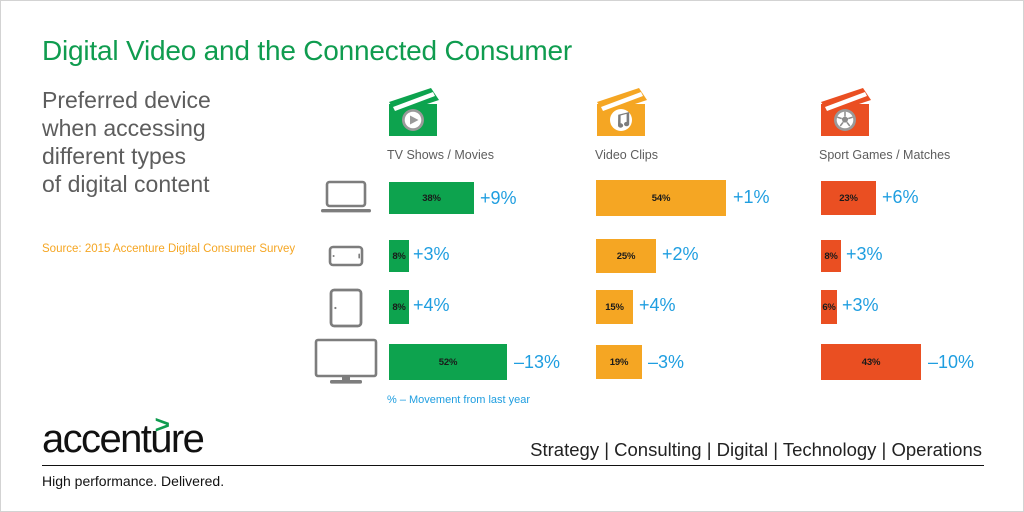  I want to click on tablet-icon, so click(346, 308).